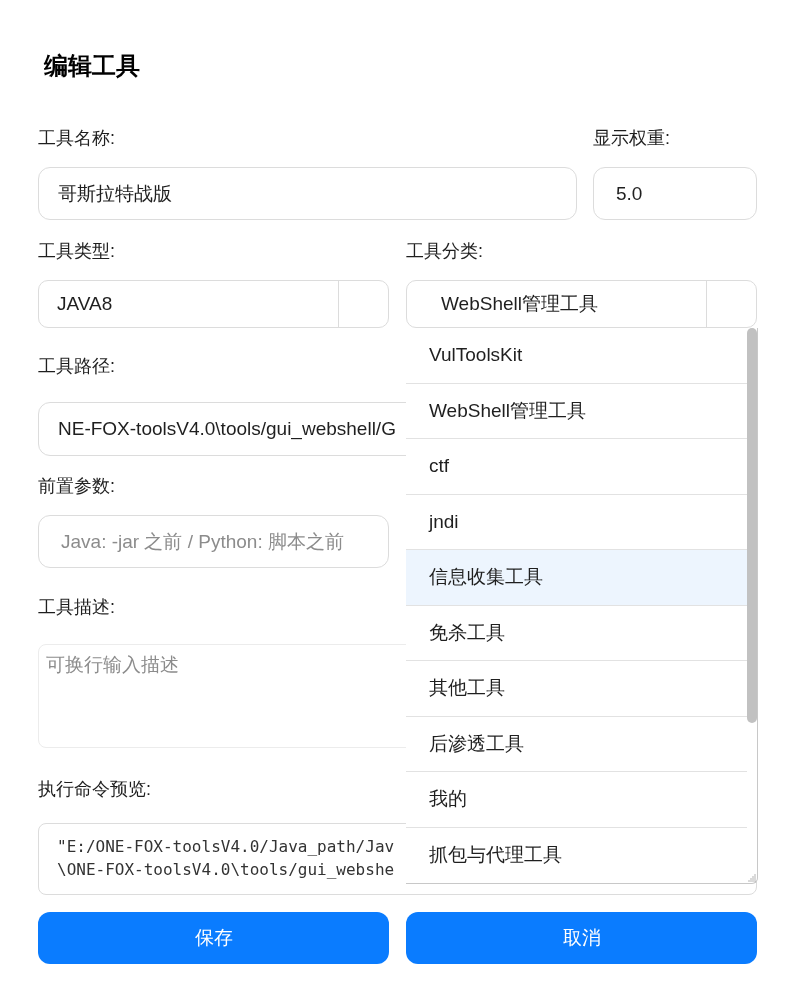 The image size is (796, 1003). I want to click on cancel-button: 取消, so click(581, 938).